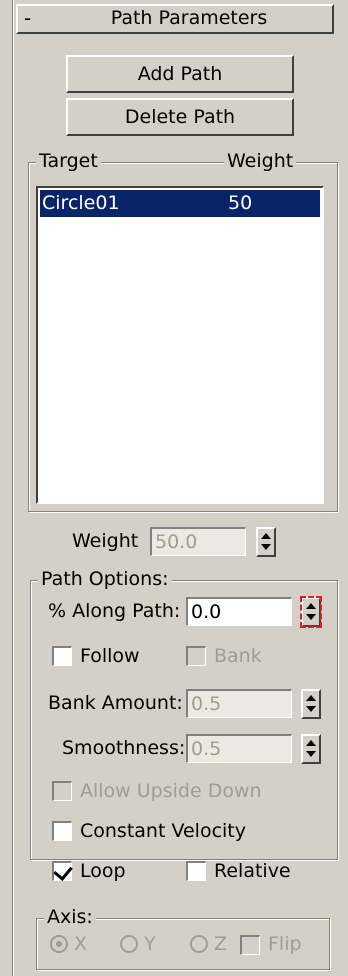 The image size is (348, 976). Describe the element at coordinates (238, 656) in the screenshot. I see `bank-label: Bank` at that location.